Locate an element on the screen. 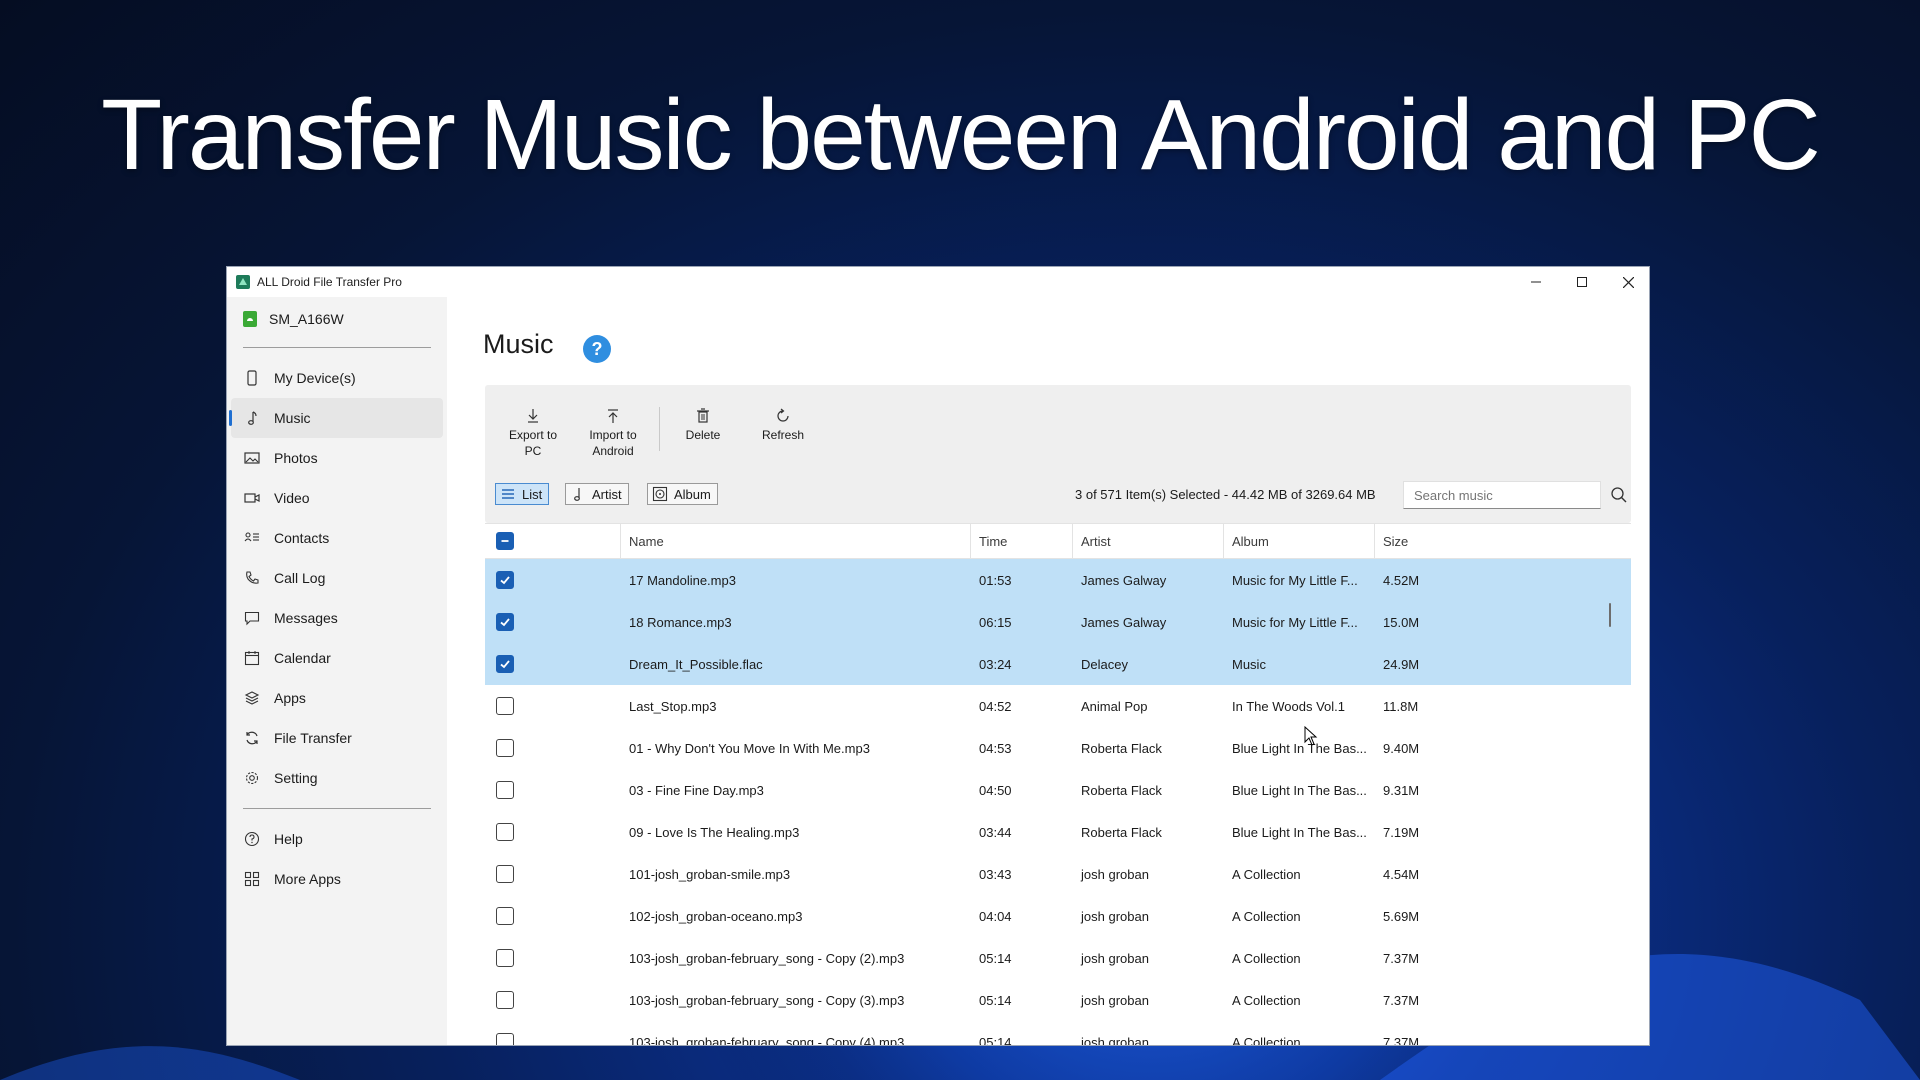  sidebar-item-file-transfer: File Transfer is located at coordinates (337, 738).